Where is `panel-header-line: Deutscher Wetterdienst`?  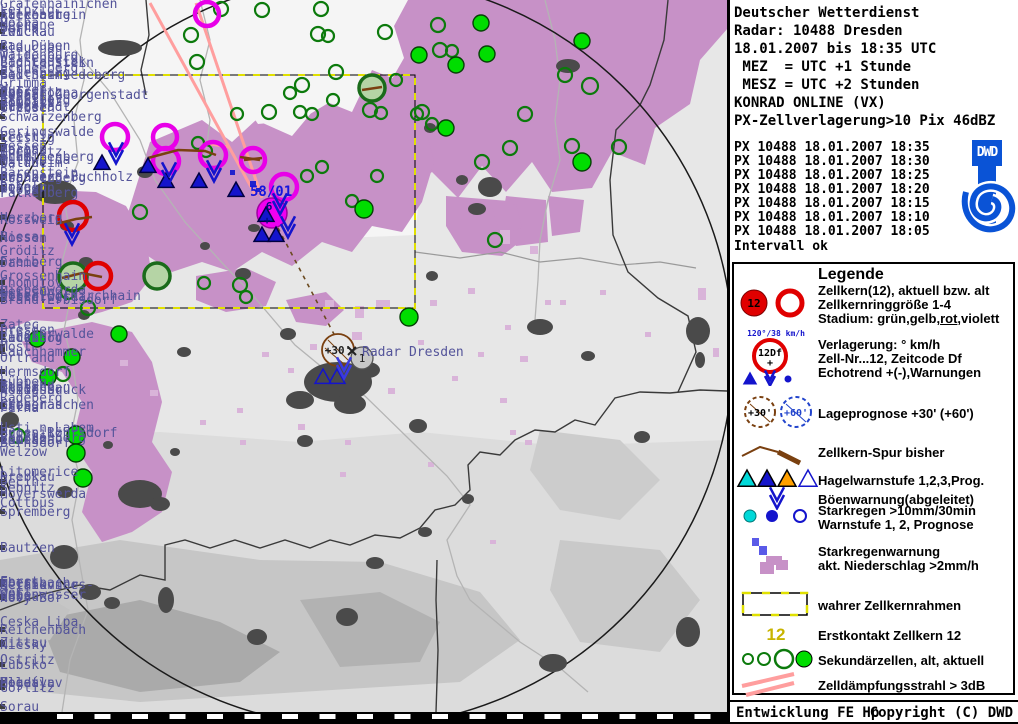
panel-header-line: Deutscher Wetterdienst is located at coordinates (827, 13).